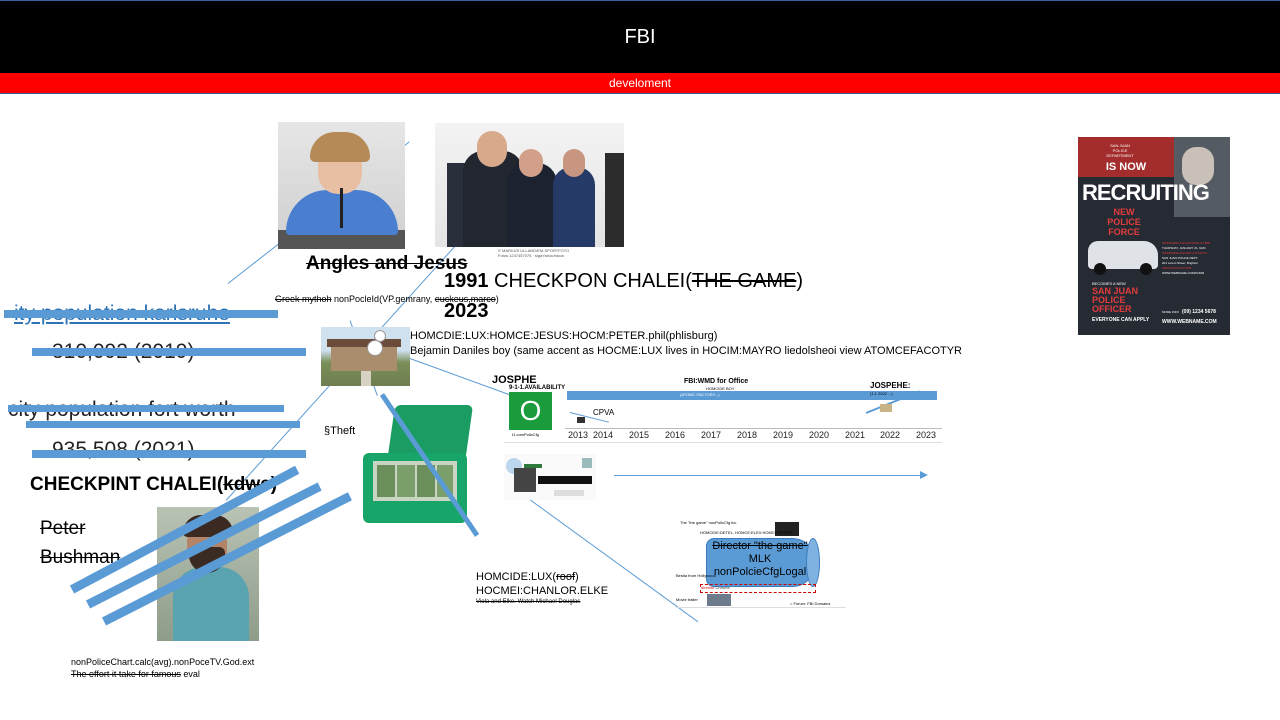 Image resolution: width=1280 pixels, height=720 pixels. What do you see at coordinates (530, 411) in the screenshot?
I see `o-logo: O` at bounding box center [530, 411].